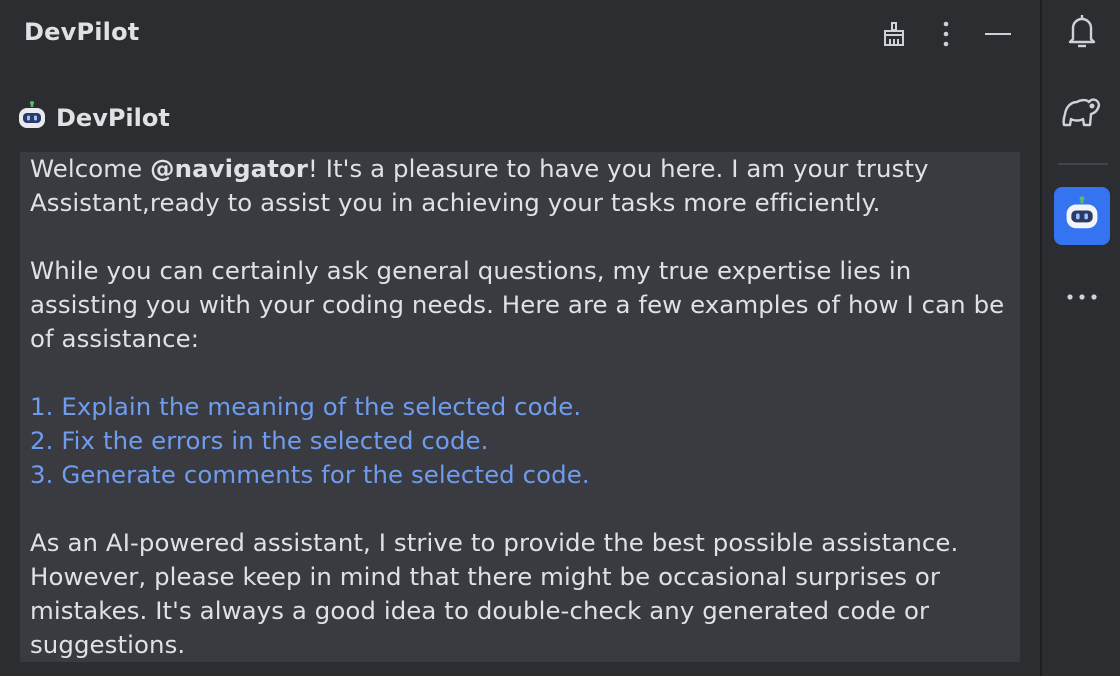  I want to click on bell-icon, so click(1082, 33).